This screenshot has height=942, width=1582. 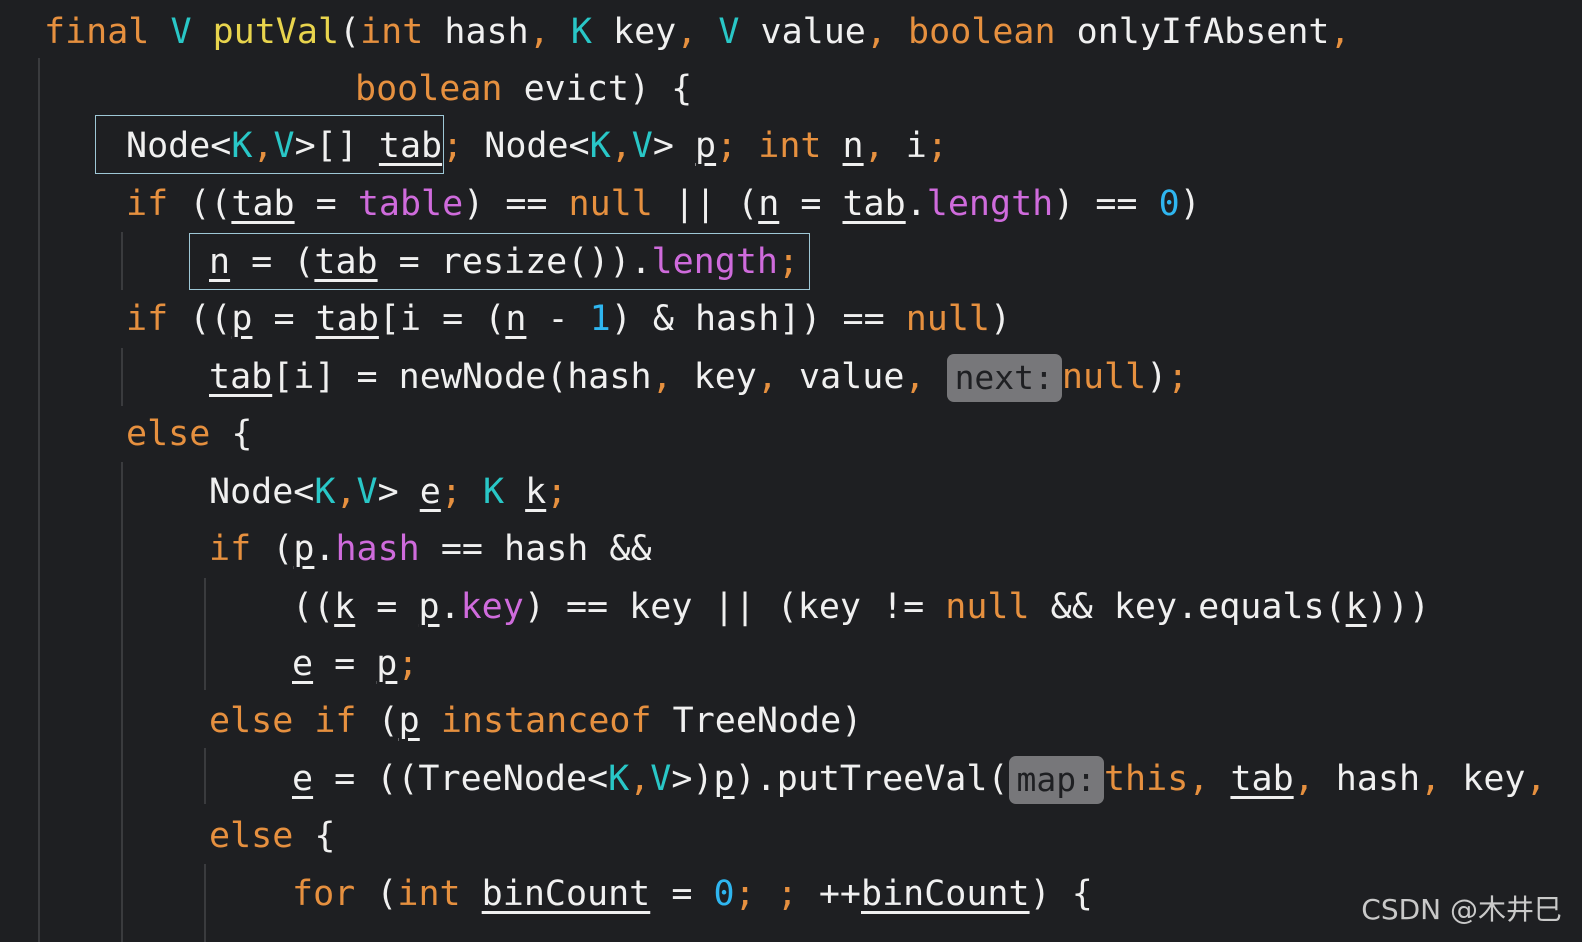 What do you see at coordinates (1192, 32) in the screenshot?
I see `param: onlyIfAbsent` at bounding box center [1192, 32].